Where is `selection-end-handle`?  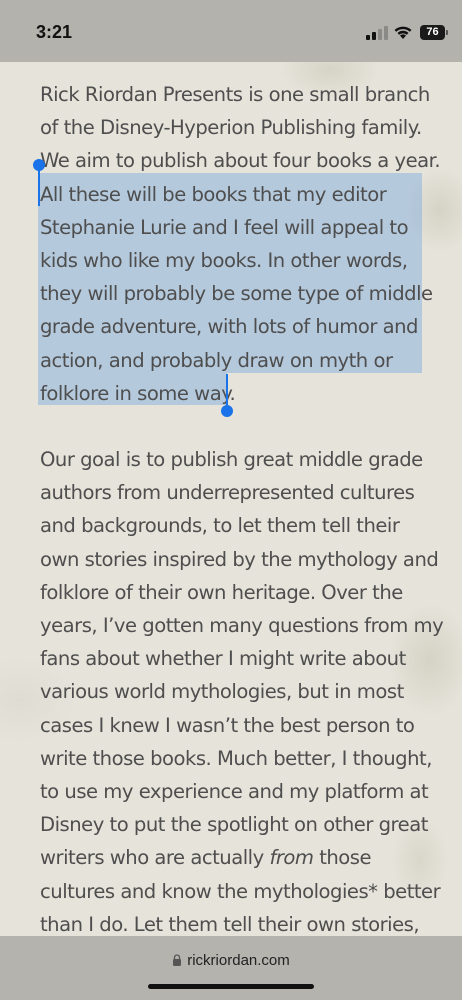 selection-end-handle is located at coordinates (227, 411).